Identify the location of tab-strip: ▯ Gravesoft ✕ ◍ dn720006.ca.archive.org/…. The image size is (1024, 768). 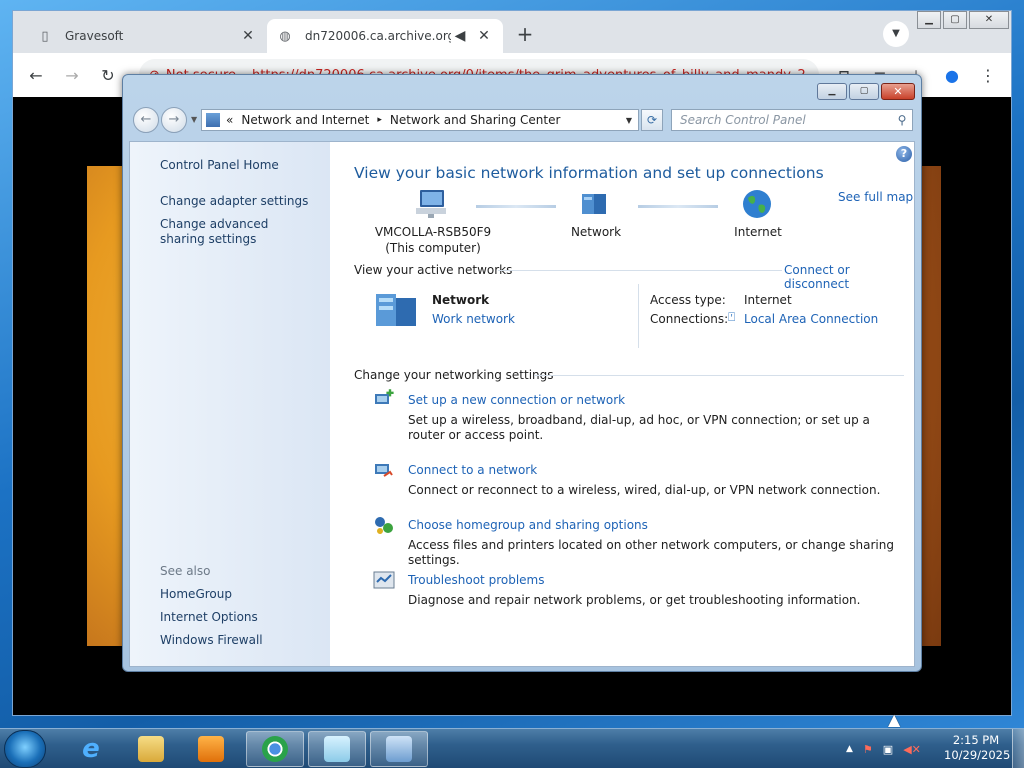
(512, 32).